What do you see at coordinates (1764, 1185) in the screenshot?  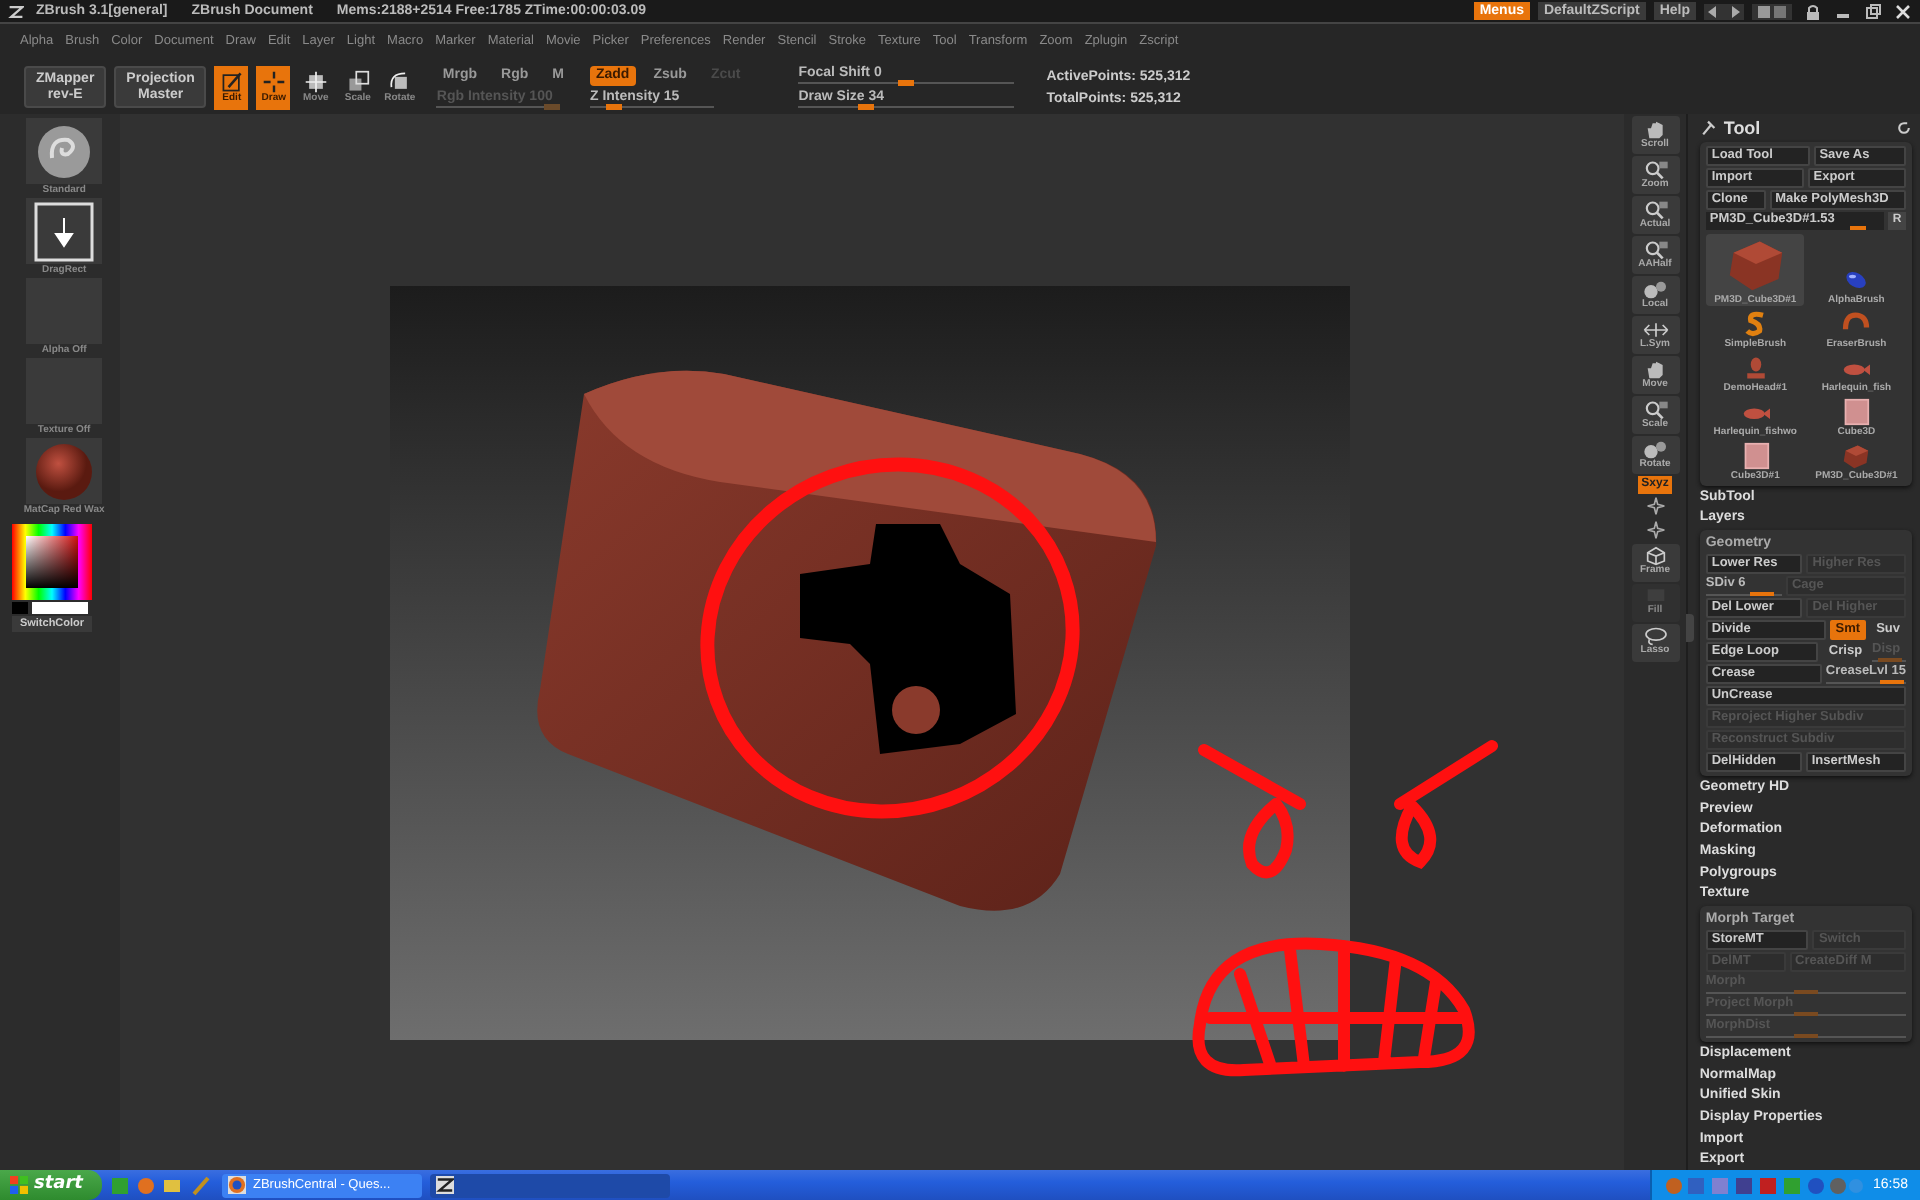 I see `tray-icons` at bounding box center [1764, 1185].